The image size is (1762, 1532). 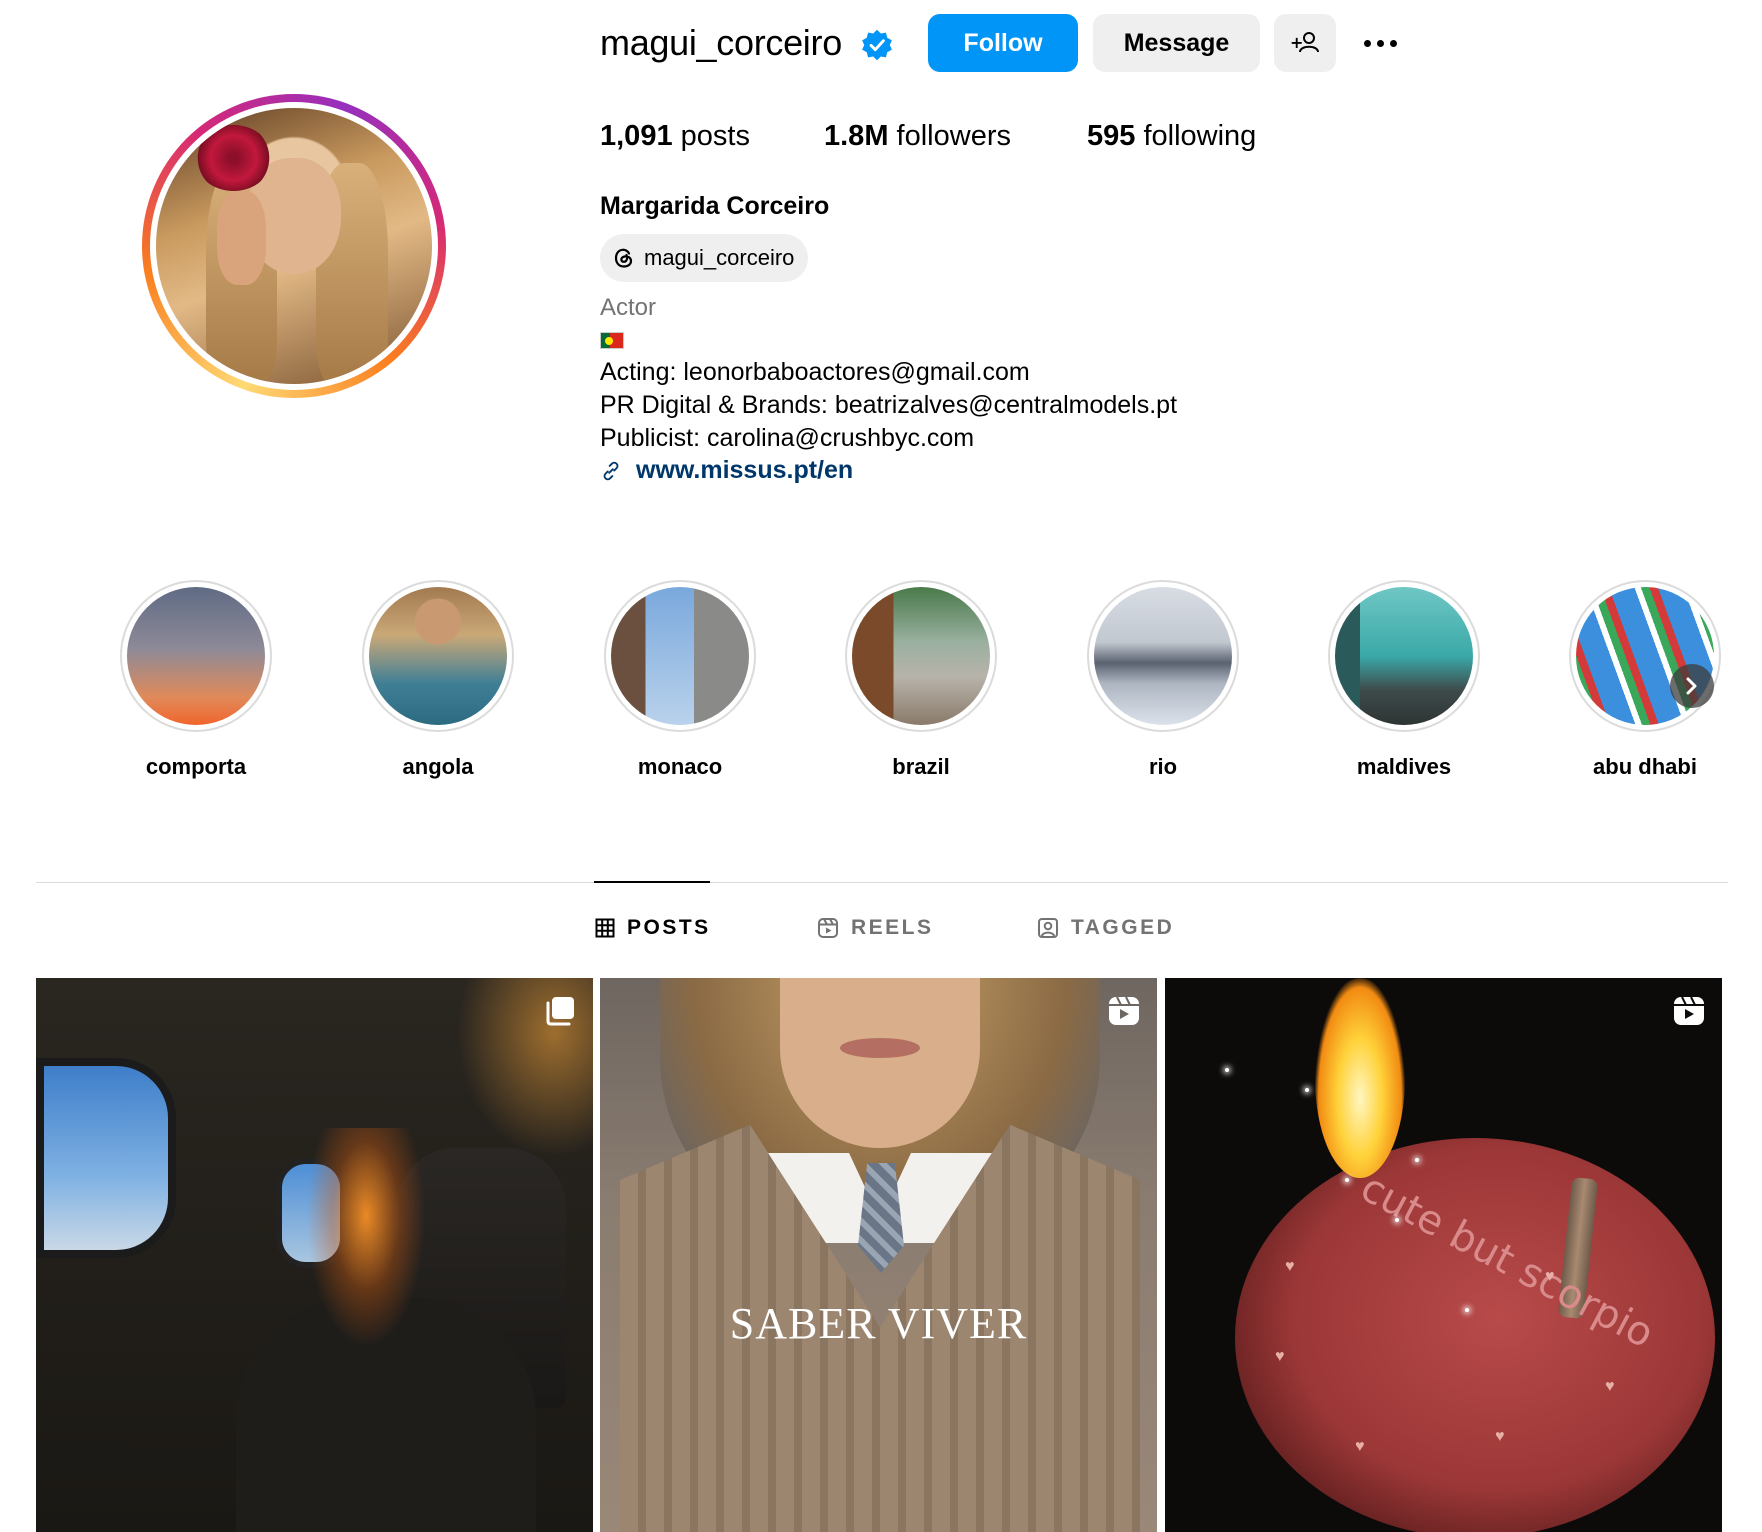 What do you see at coordinates (1111, 136) in the screenshot?
I see `following-count: 595` at bounding box center [1111, 136].